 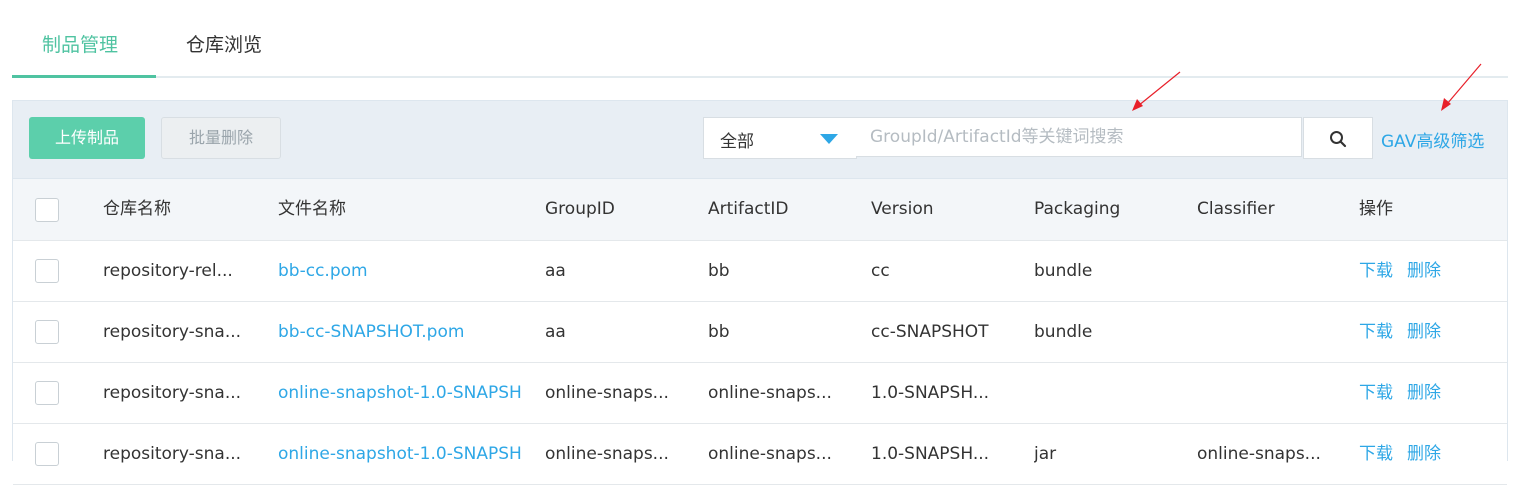 I want to click on column-header-actions: 操作, so click(x=1376, y=209).